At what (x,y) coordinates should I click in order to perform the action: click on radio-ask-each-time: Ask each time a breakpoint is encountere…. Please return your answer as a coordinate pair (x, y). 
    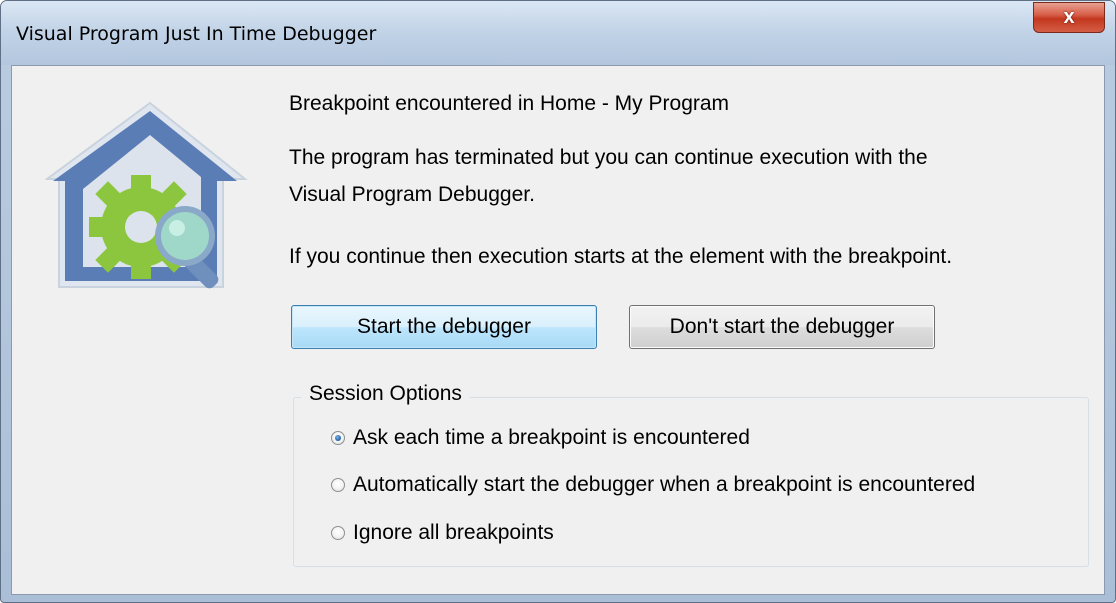
    Looking at the image, I should click on (540, 438).